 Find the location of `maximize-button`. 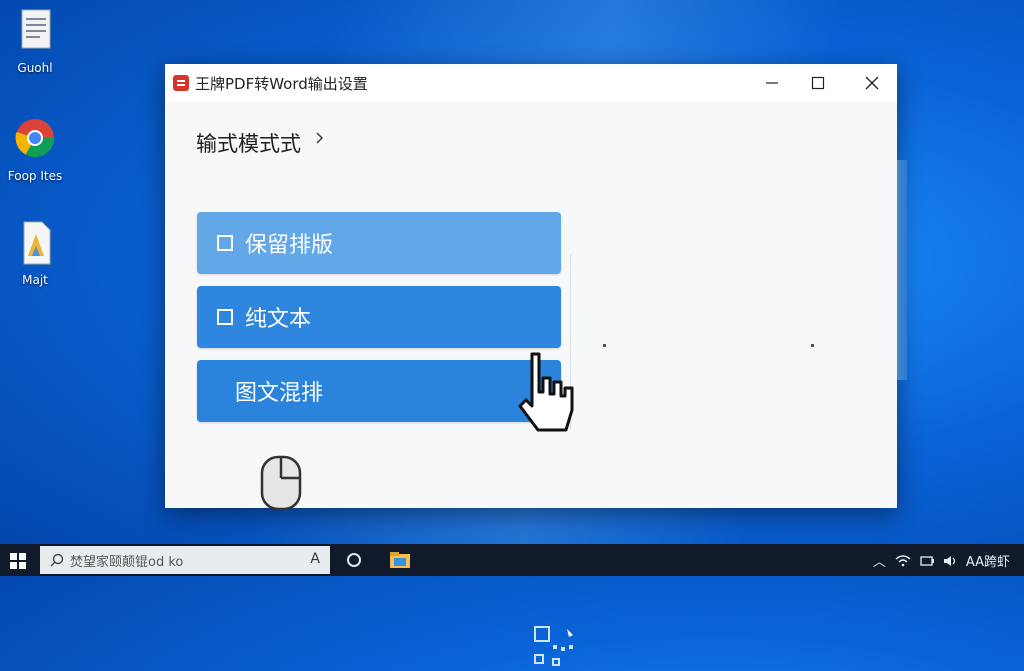

maximize-button is located at coordinates (818, 83).